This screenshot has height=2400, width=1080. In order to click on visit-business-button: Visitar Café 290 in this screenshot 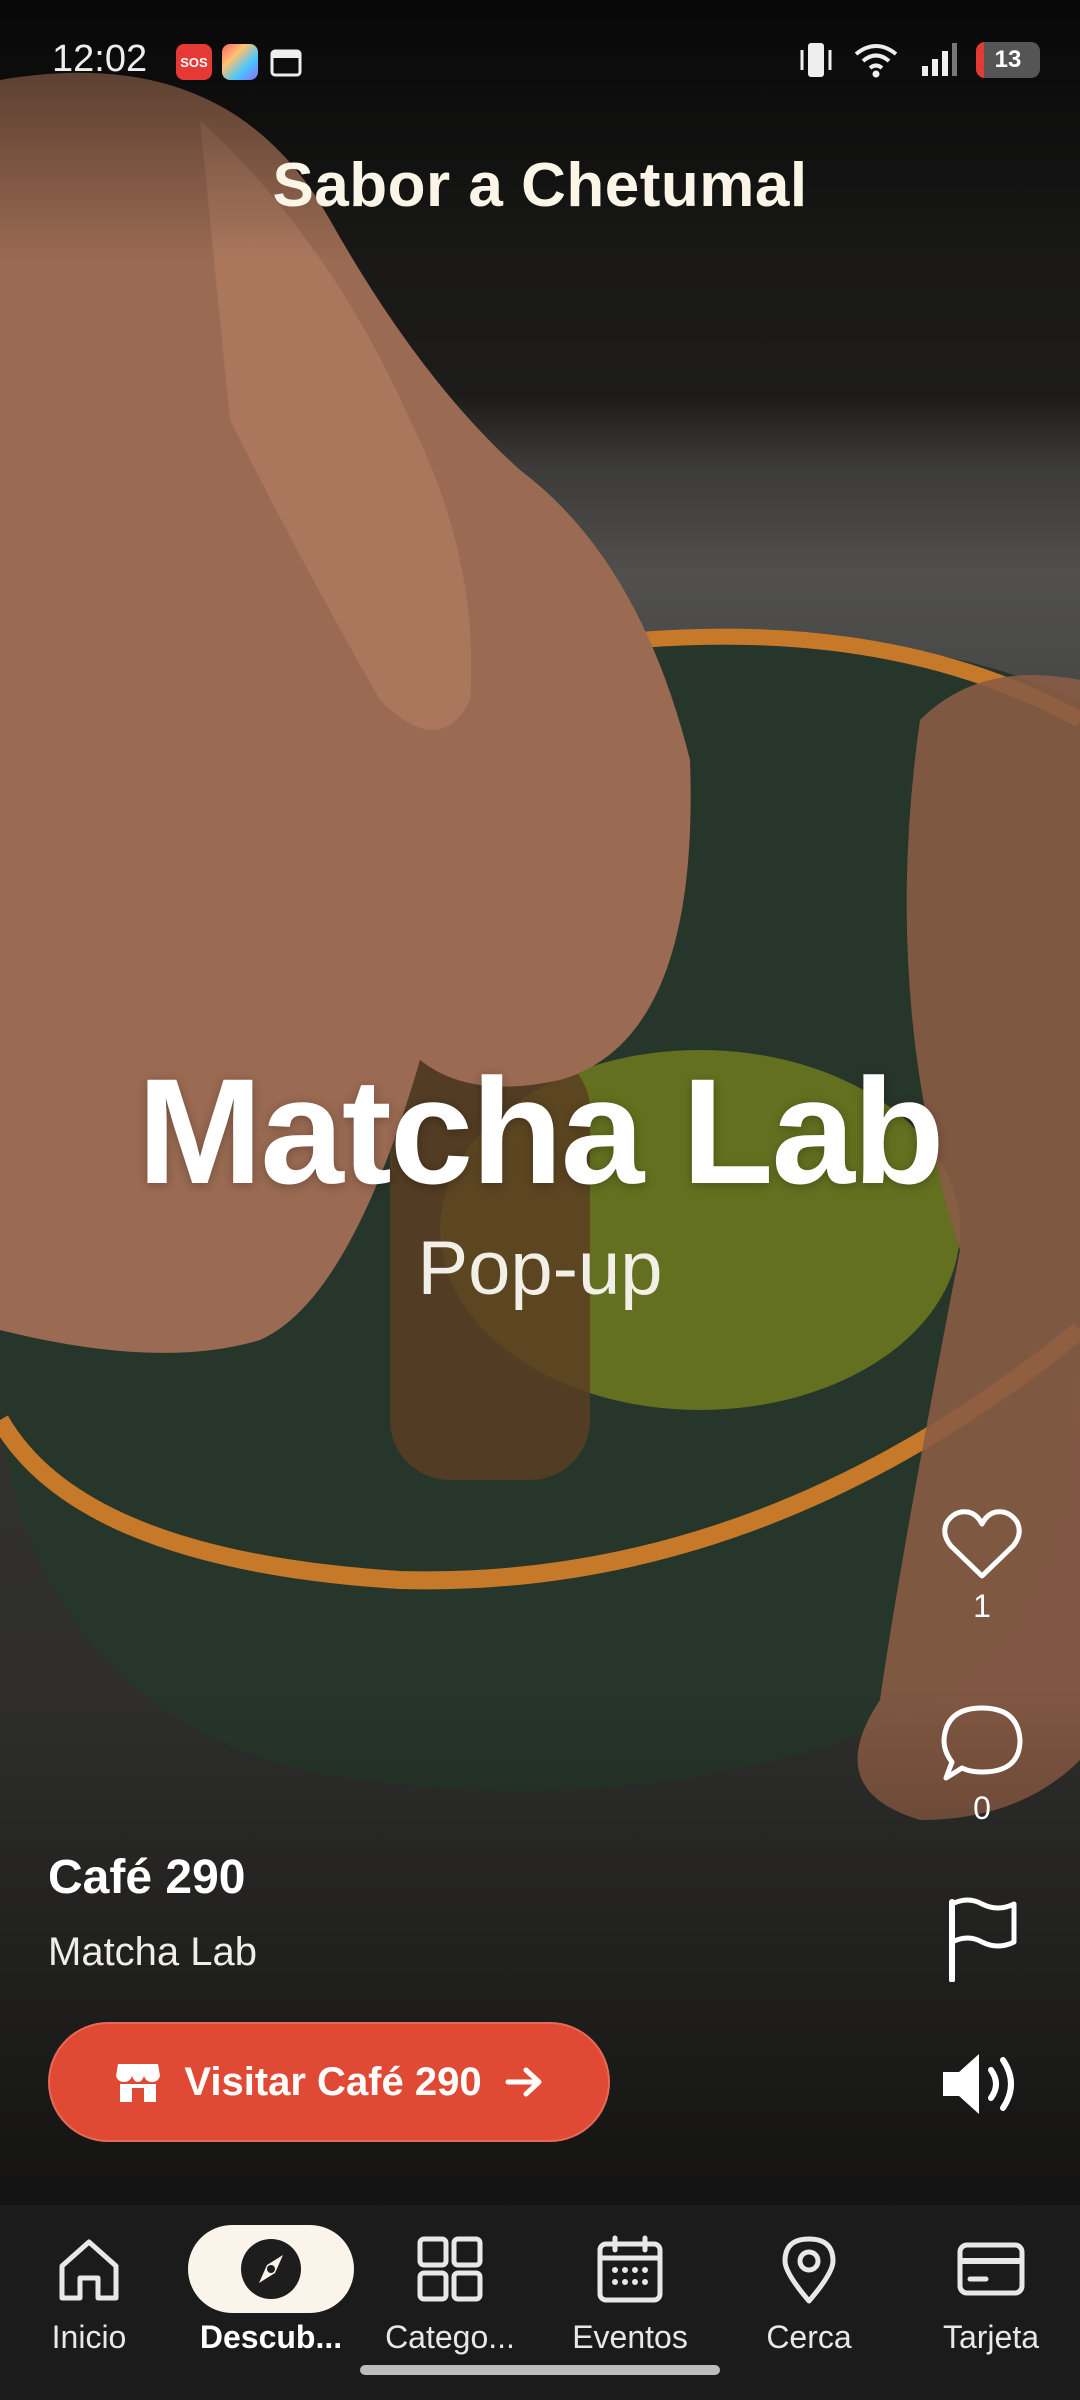, I will do `click(329, 2082)`.